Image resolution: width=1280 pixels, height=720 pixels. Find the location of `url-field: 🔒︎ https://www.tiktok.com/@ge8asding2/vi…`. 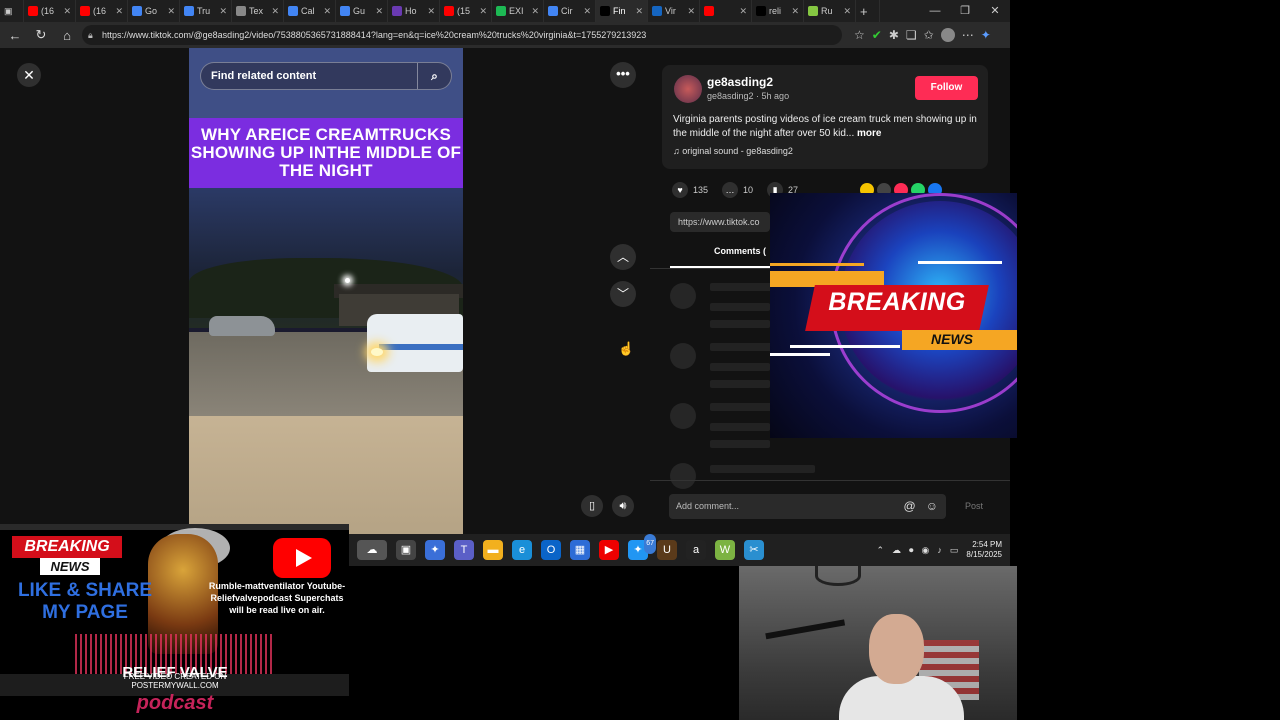

url-field: 🔒︎ https://www.tiktok.com/@ge8asding2/vi… is located at coordinates (462, 35).